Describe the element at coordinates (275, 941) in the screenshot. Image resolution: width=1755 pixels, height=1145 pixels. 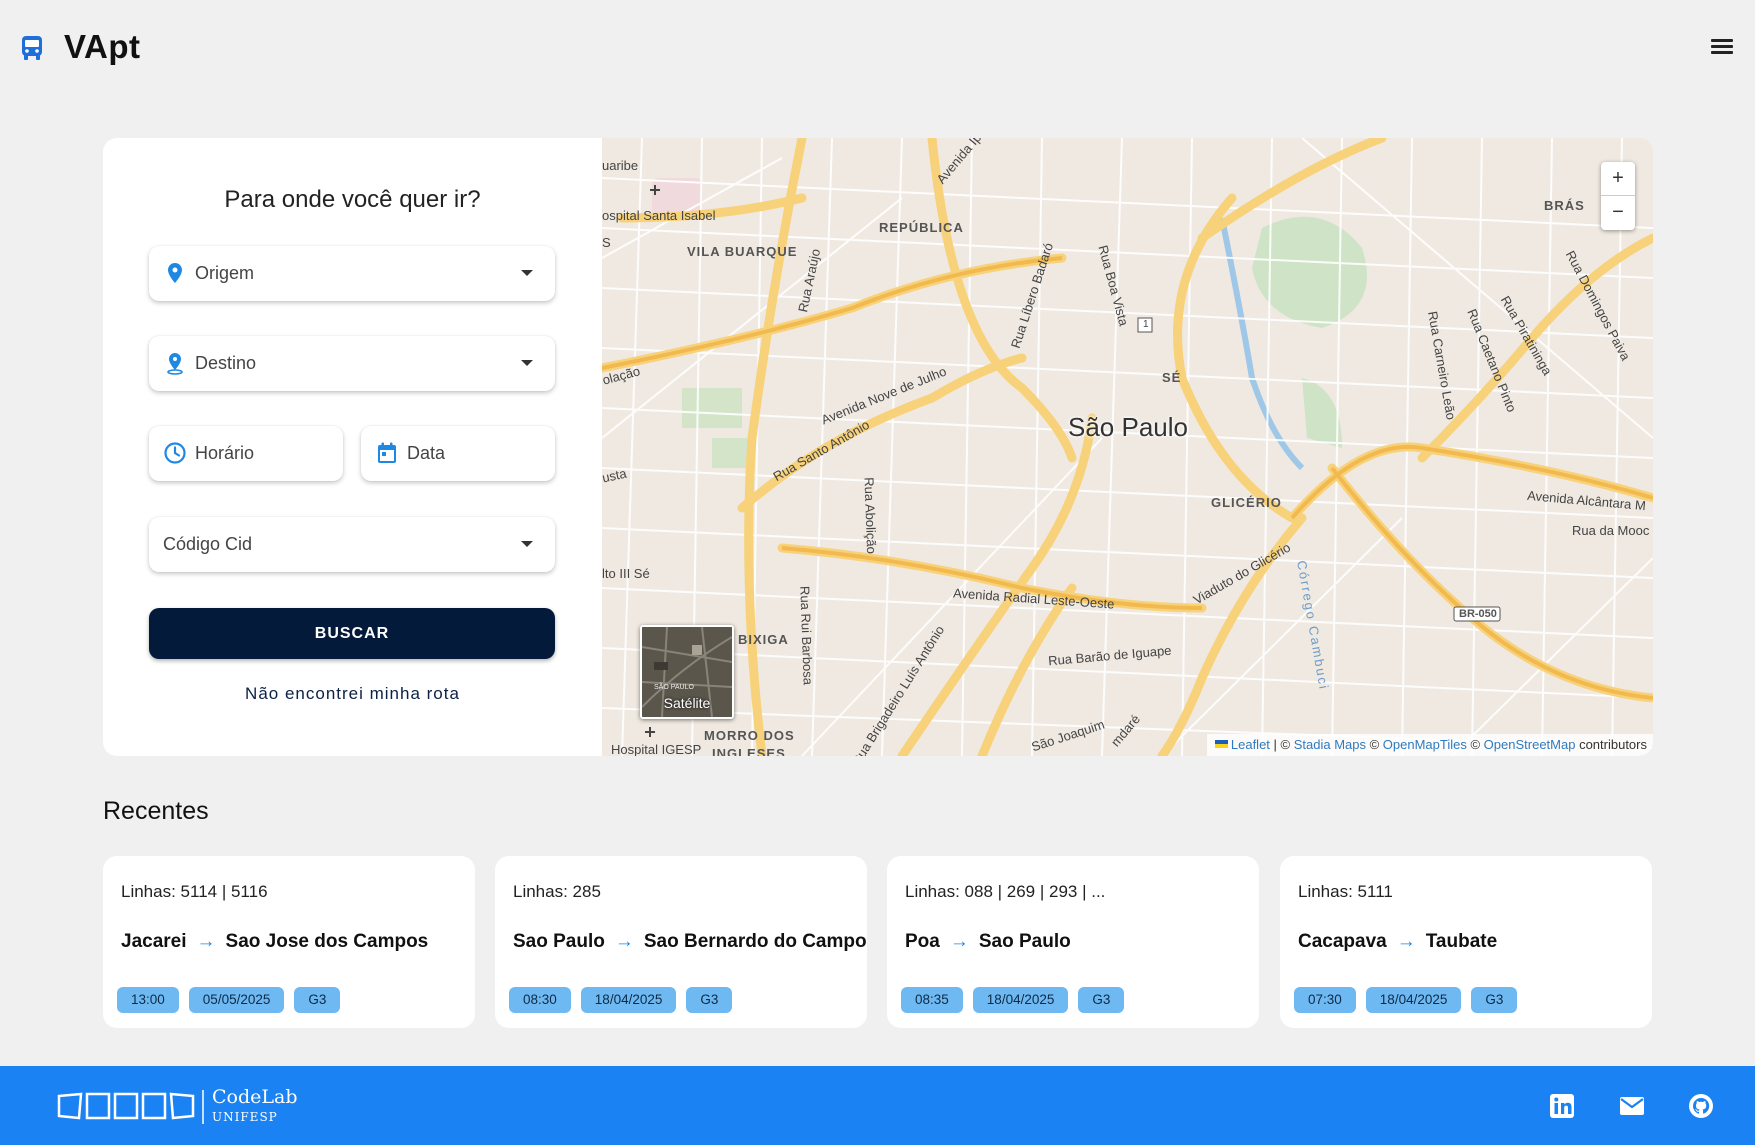
I see `route-path: Jacarei → Sao Jose dos Campos` at that location.